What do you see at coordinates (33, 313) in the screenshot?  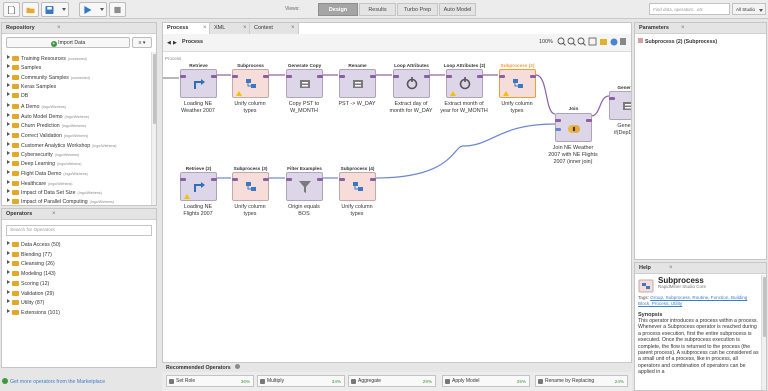 I see `operator-group: Extensions (101)` at bounding box center [33, 313].